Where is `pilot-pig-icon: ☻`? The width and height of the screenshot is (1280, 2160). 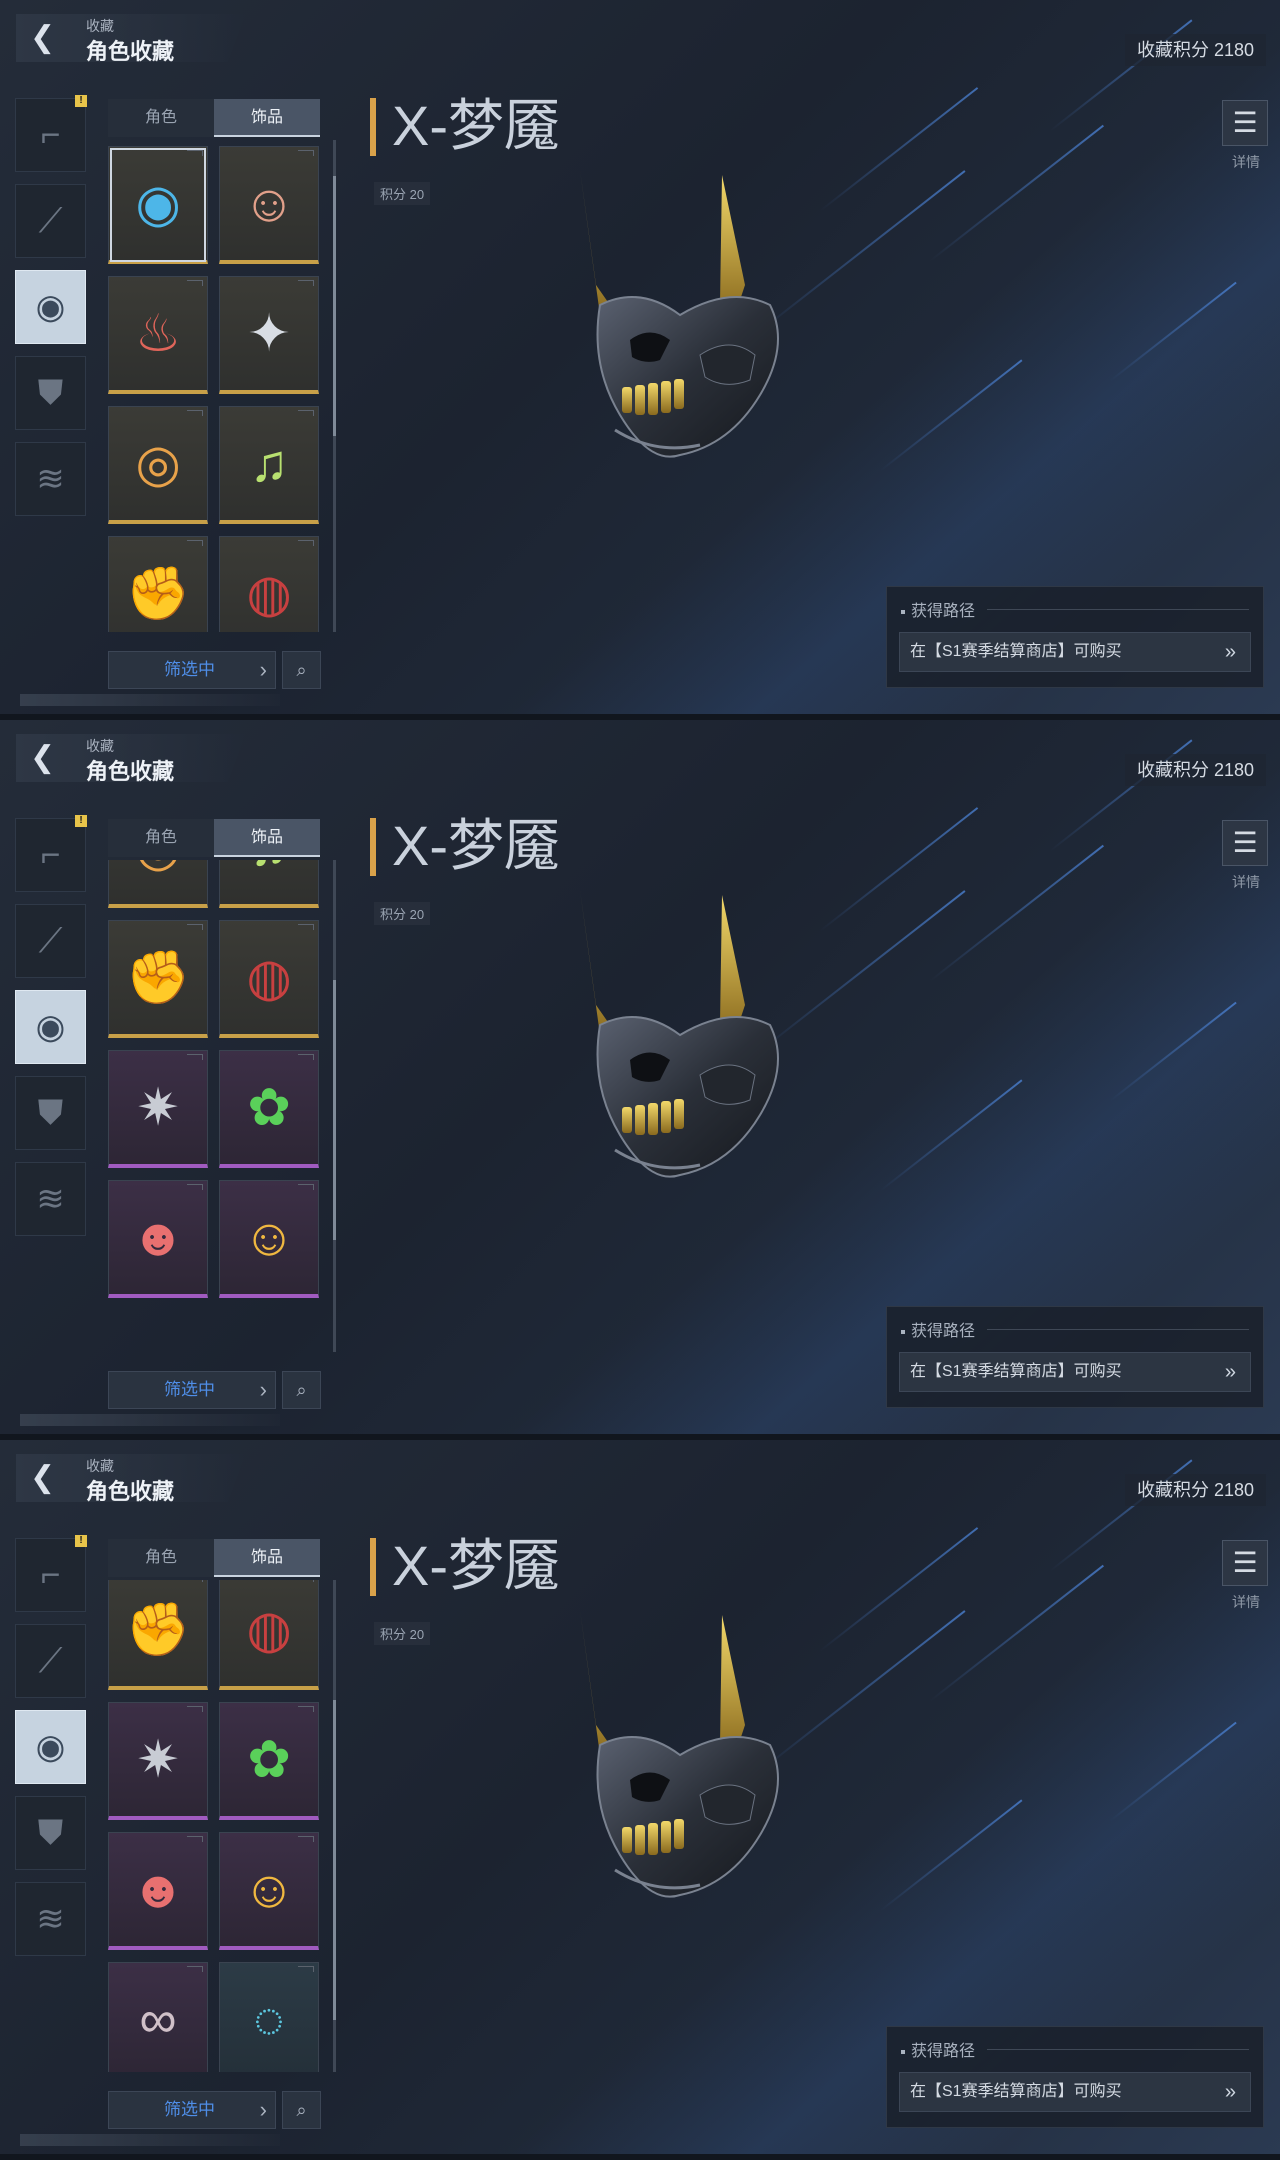 pilot-pig-icon: ☻ is located at coordinates (158, 1237).